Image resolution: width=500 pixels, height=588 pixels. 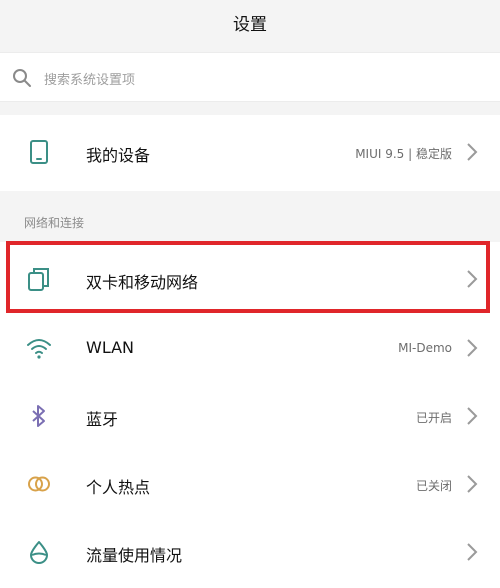 I want to click on hotspot-row: 个人热点 已关闭, so click(x=250, y=485).